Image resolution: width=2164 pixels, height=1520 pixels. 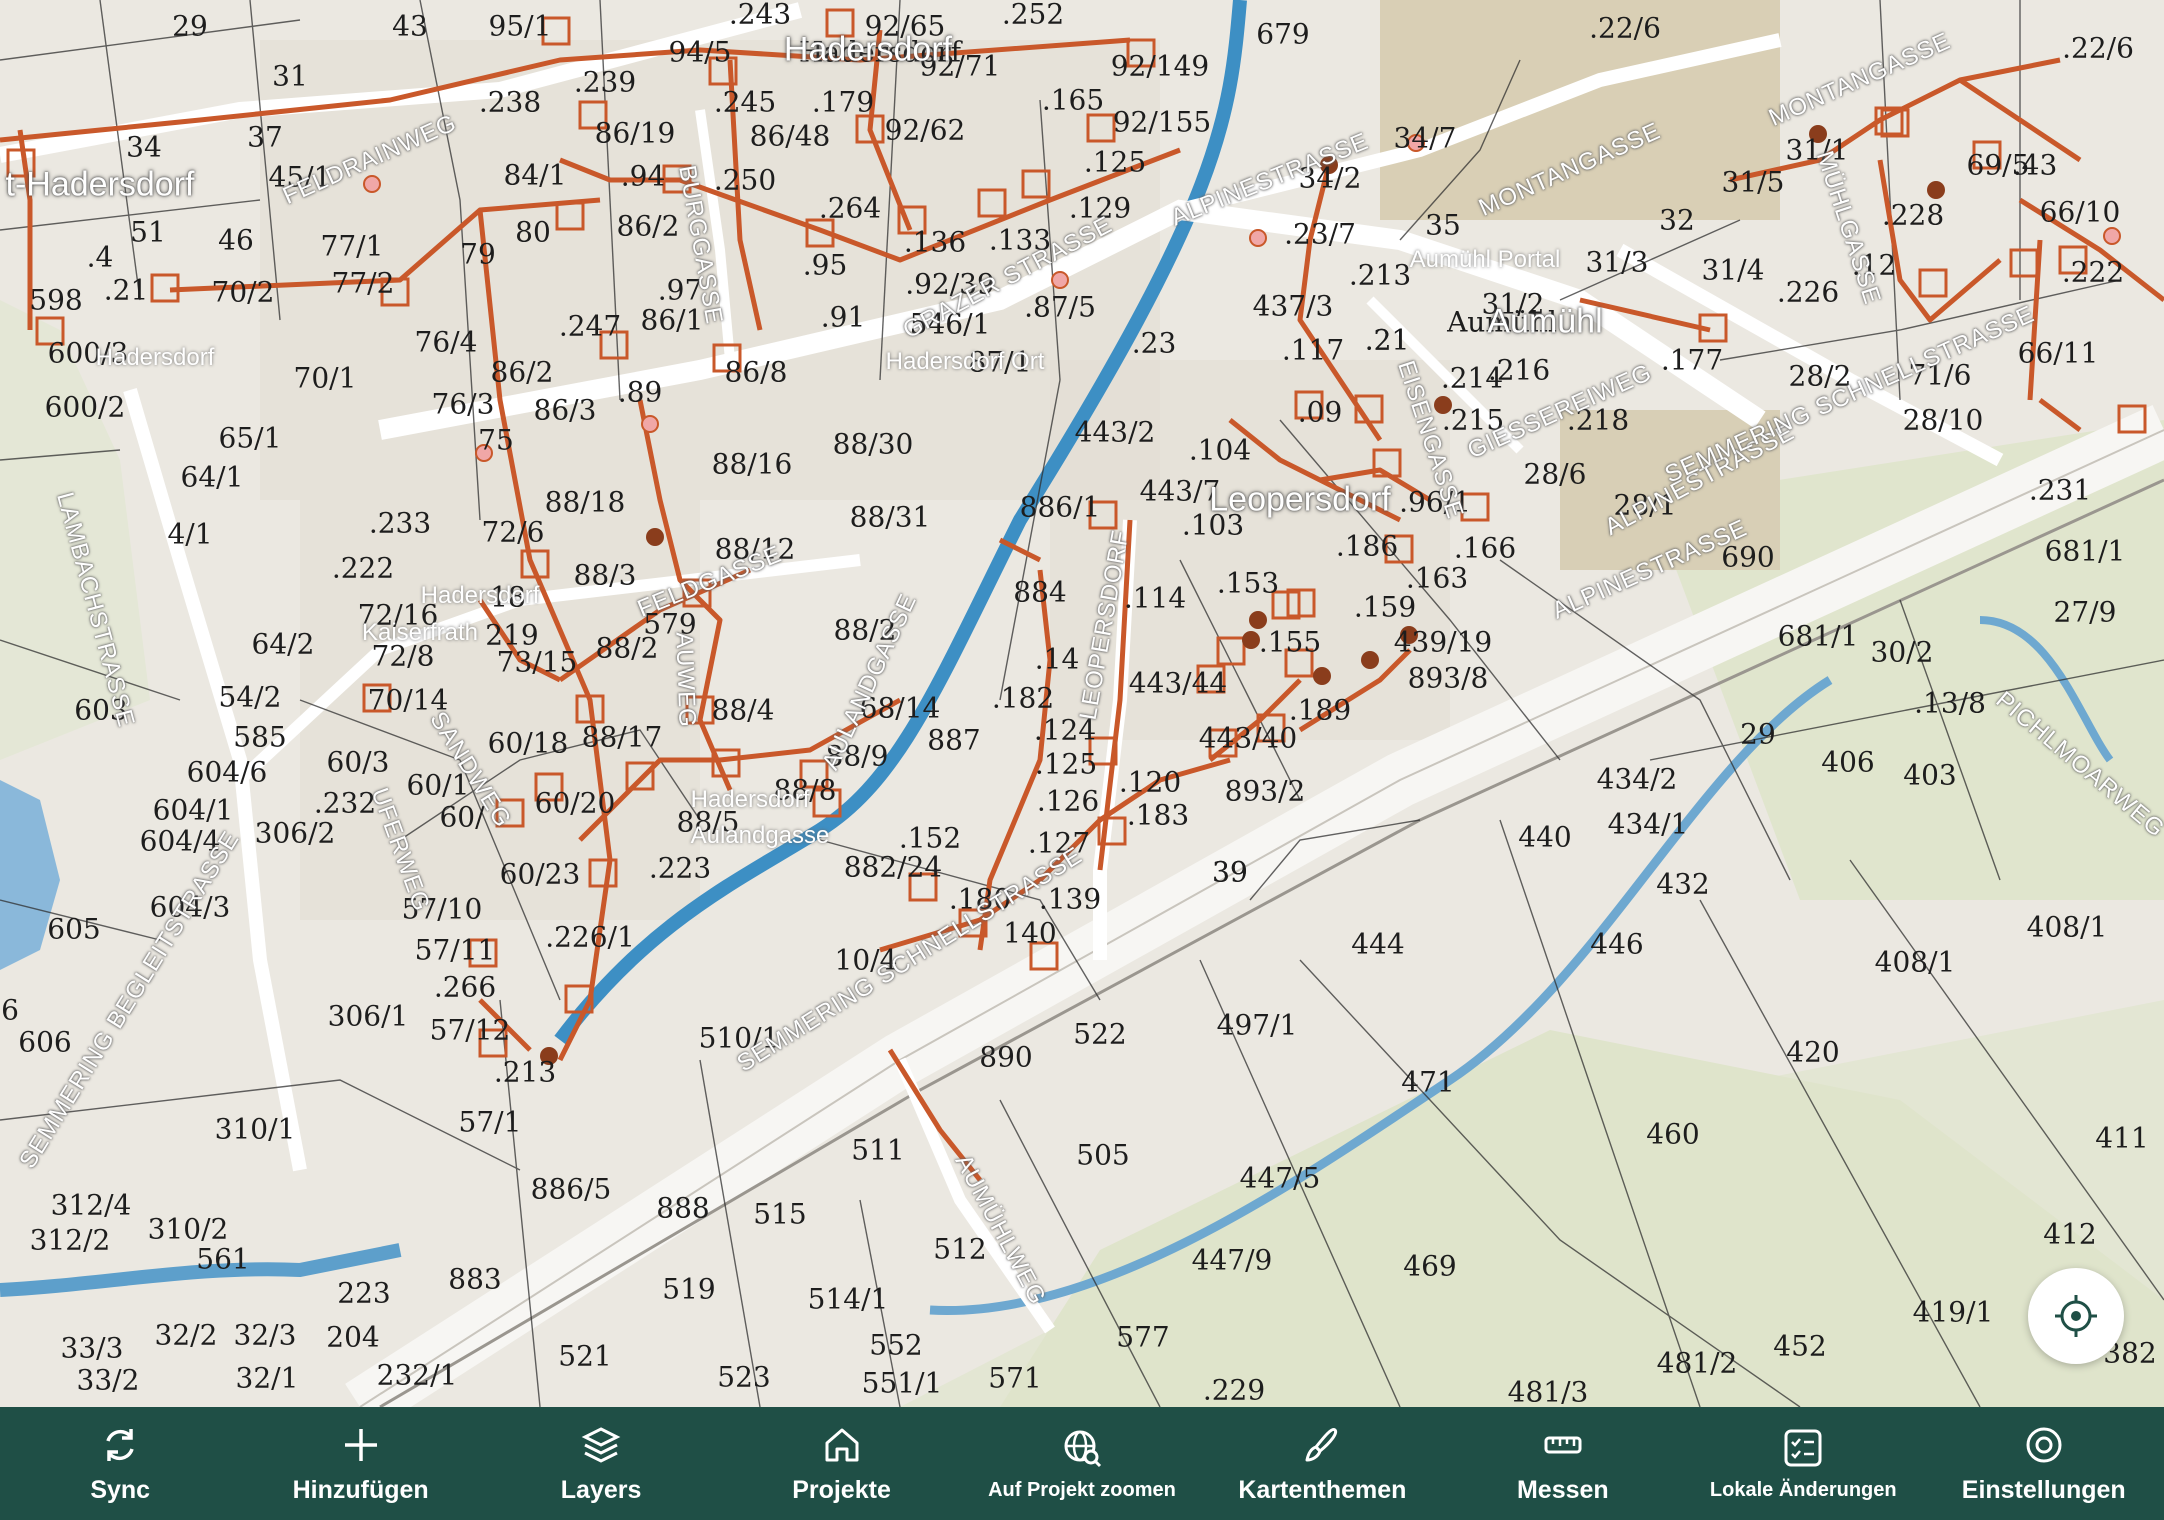 What do you see at coordinates (745, 102) in the screenshot?
I see `parcel-label: .245` at bounding box center [745, 102].